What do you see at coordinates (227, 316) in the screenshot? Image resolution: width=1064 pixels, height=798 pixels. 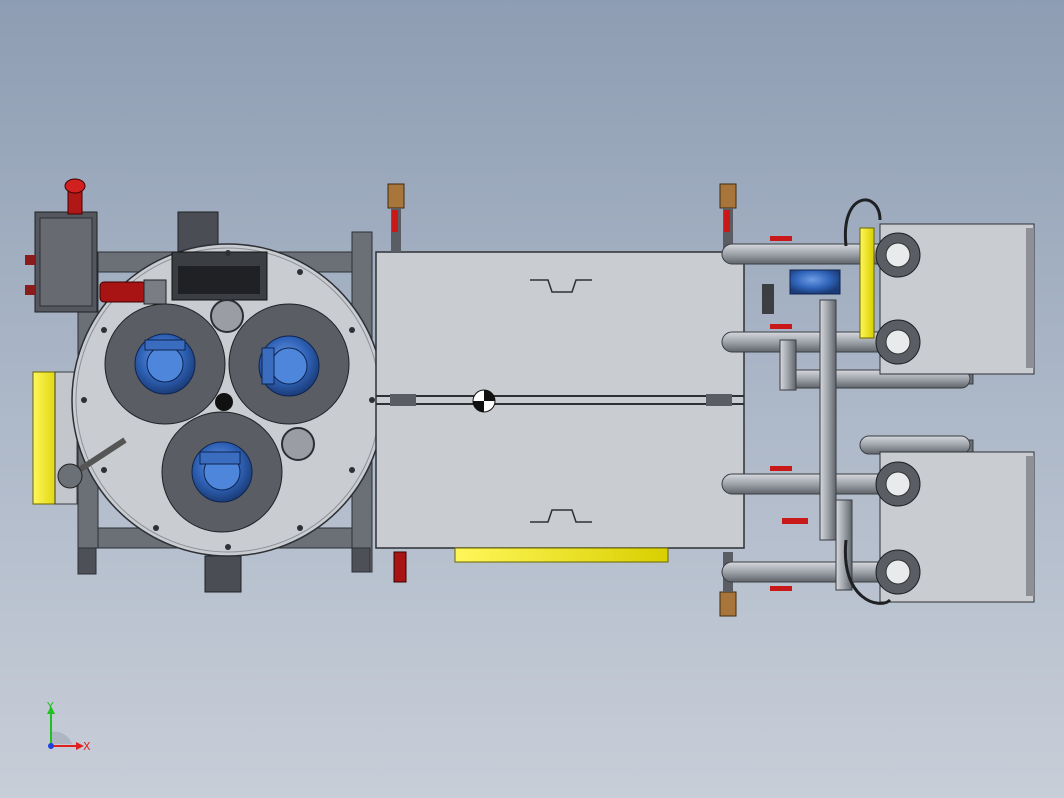 I see `port-upper` at bounding box center [227, 316].